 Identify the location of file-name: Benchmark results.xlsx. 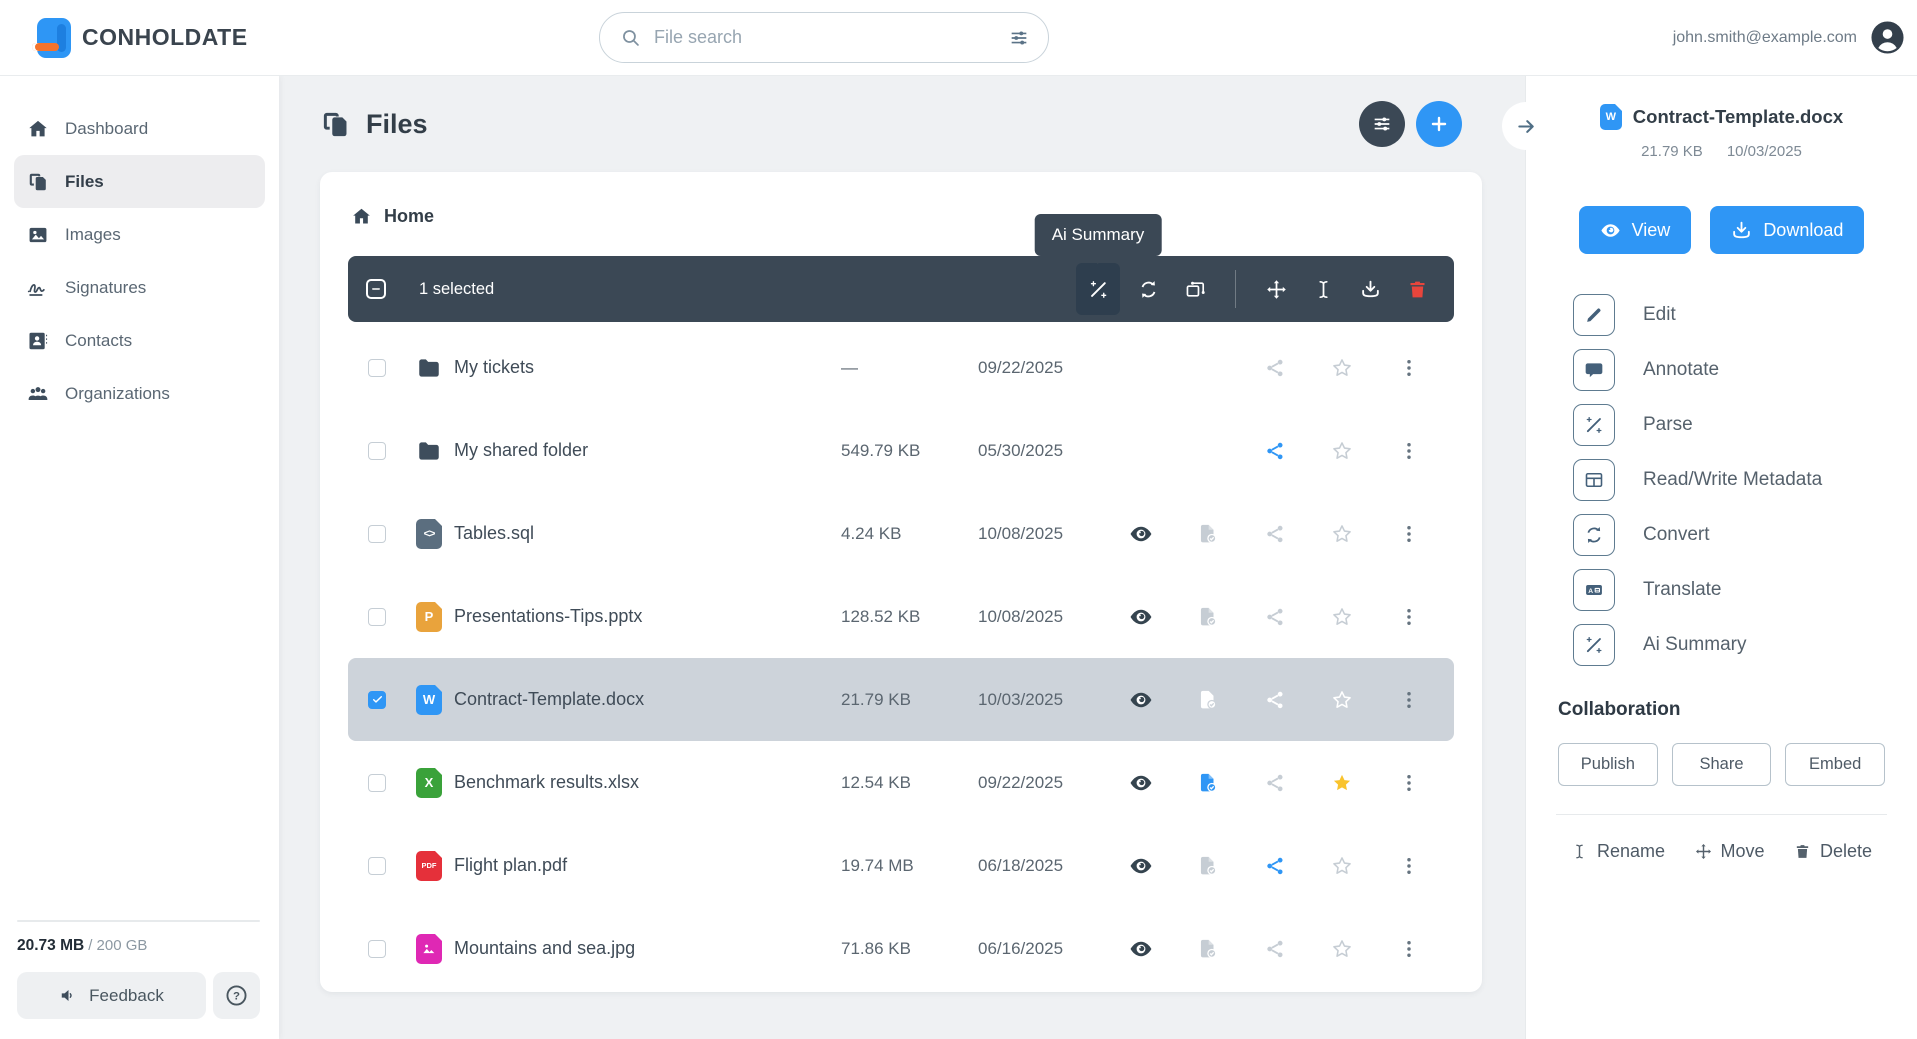
(647, 782).